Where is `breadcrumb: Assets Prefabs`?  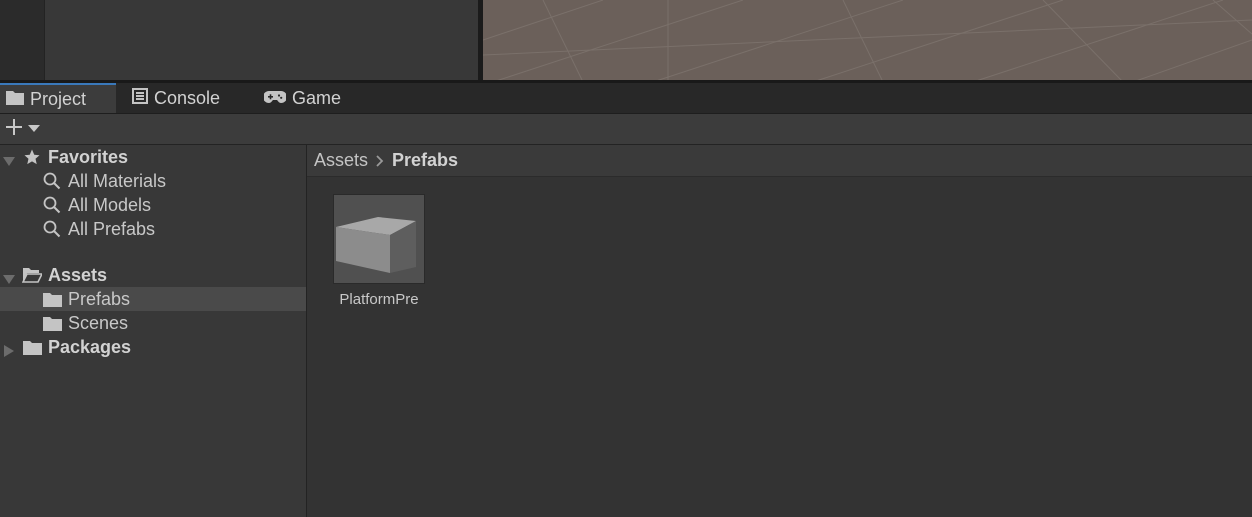 breadcrumb: Assets Prefabs is located at coordinates (779, 161).